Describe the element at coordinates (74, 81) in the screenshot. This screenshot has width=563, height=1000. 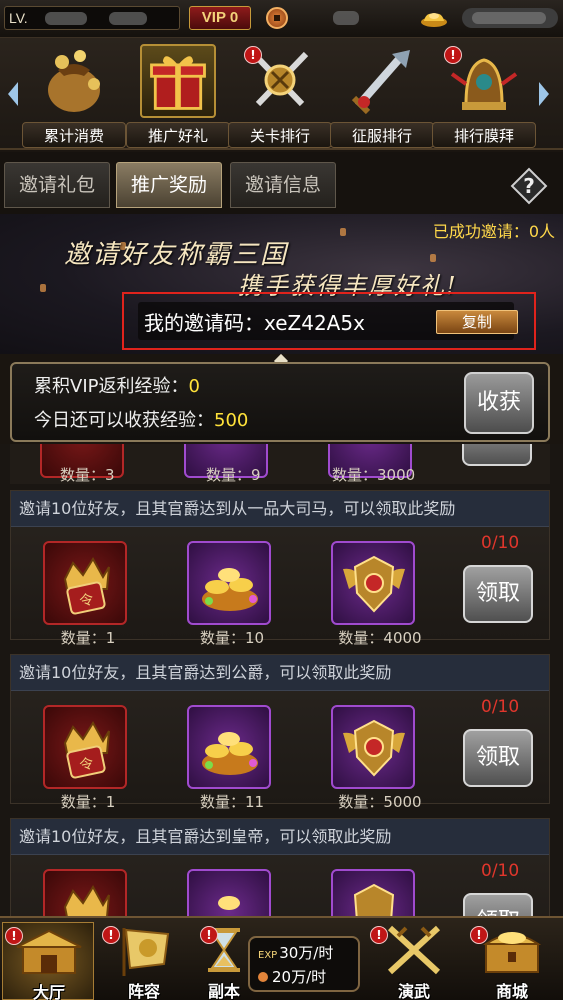
I see `money-bag-icon` at that location.